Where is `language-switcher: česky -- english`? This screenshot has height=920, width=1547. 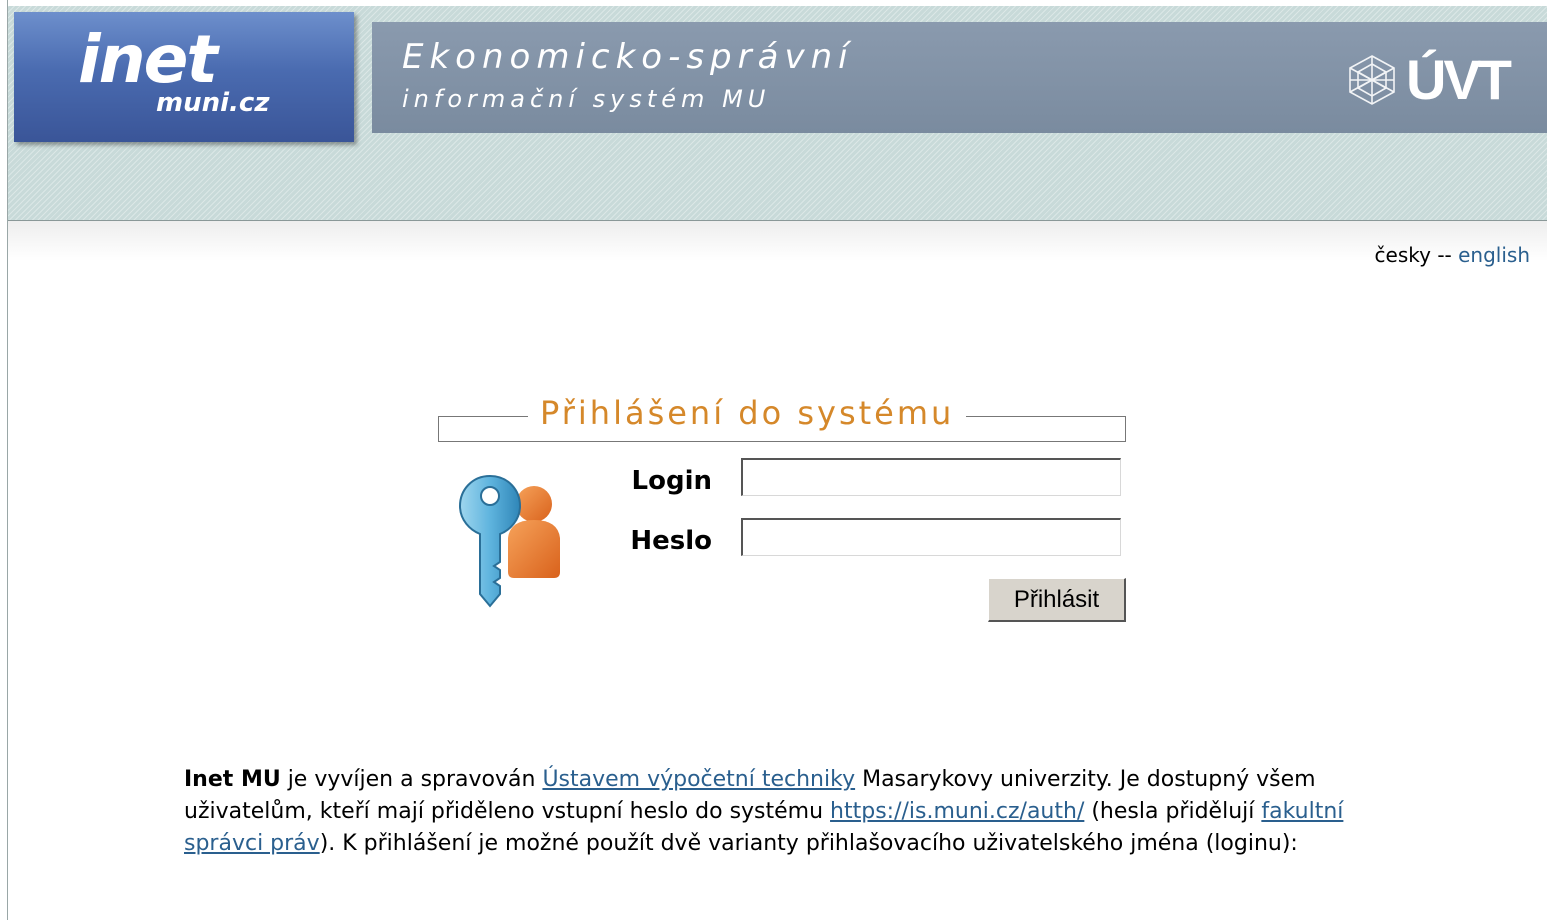 language-switcher: česky -- english is located at coordinates (1452, 255).